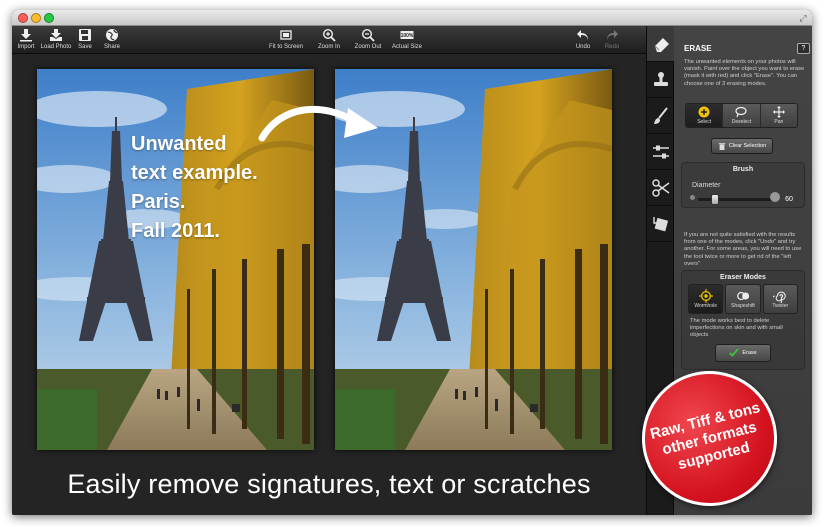 The height and width of the screenshot is (527, 828). Describe the element at coordinates (612, 47) in the screenshot. I see `redo-label: Redo` at that location.